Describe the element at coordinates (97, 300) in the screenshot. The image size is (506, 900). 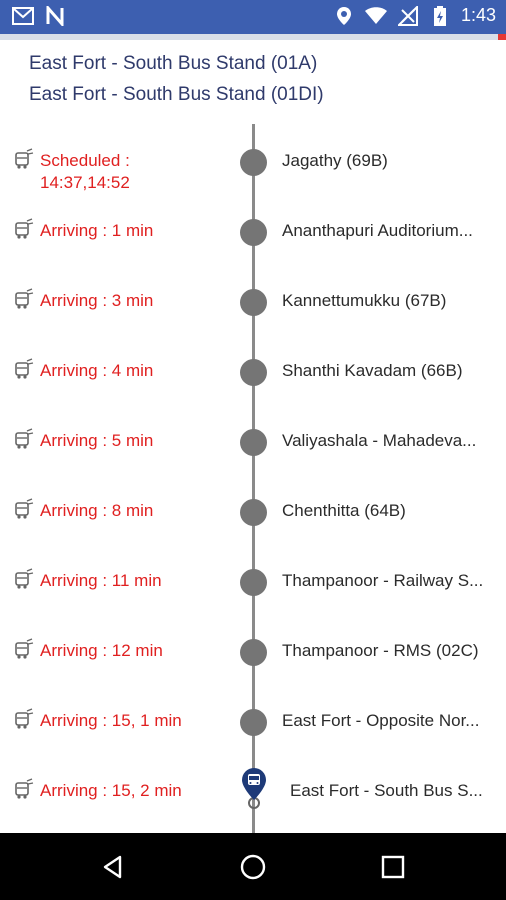
I see `arrival-status: Arriving : 3 min` at that location.